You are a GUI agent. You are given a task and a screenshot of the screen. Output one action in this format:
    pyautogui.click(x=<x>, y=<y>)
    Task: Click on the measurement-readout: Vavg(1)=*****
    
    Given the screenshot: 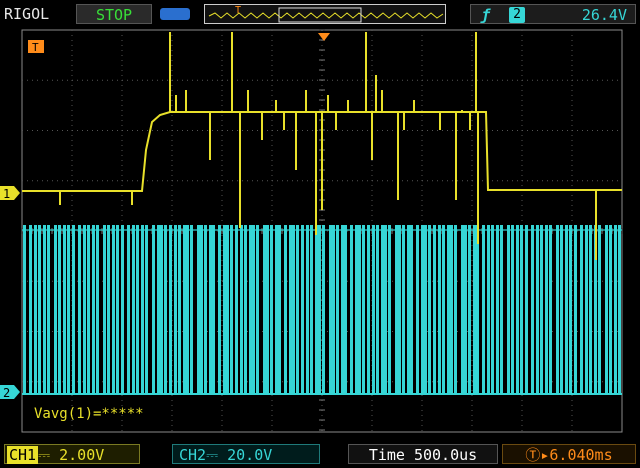 What is the action you would take?
    pyautogui.click(x=89, y=414)
    